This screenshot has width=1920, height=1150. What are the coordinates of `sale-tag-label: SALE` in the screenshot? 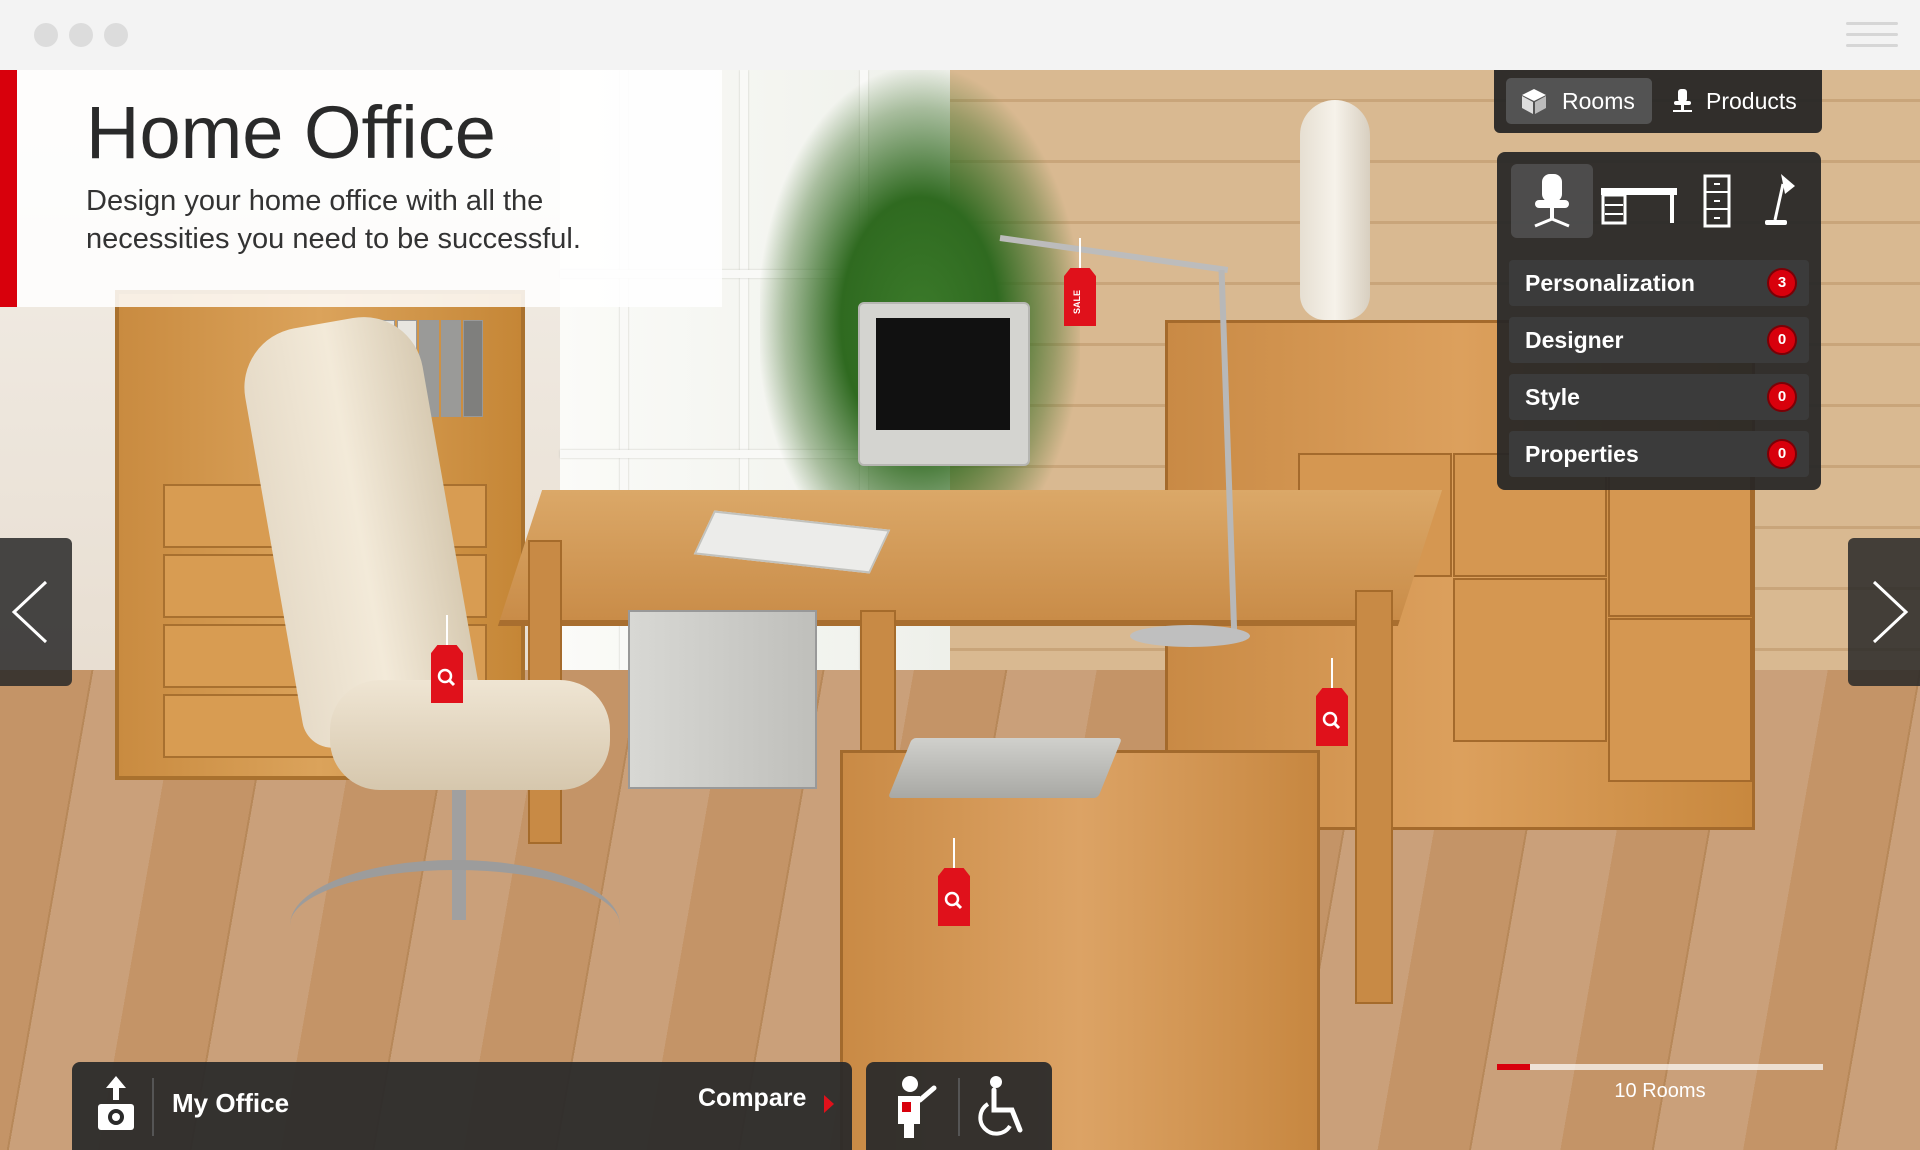 It's located at (1077, 302).